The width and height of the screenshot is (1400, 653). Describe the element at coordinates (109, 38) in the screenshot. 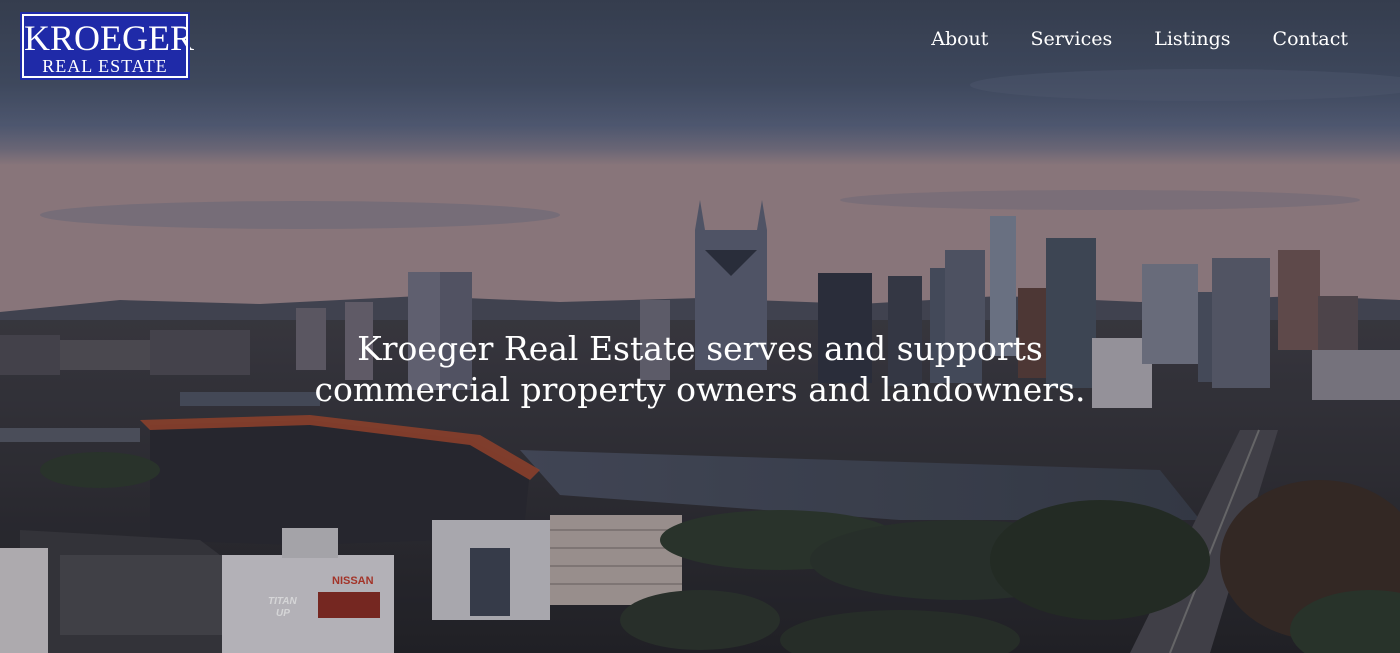

I see `logo-line-1: KROEGER` at that location.